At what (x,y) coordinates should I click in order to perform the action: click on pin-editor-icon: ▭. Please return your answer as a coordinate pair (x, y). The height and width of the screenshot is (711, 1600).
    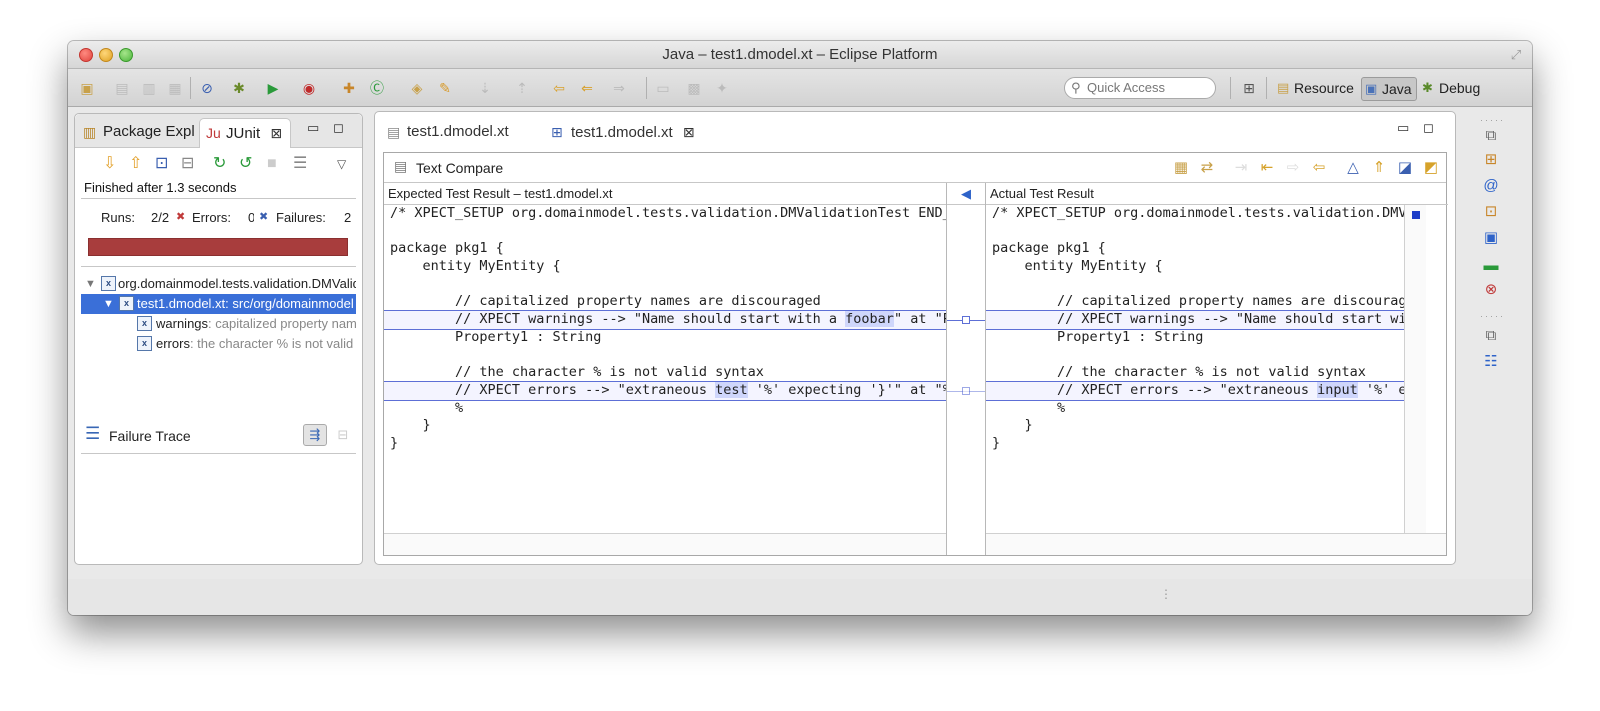
    Looking at the image, I should click on (663, 88).